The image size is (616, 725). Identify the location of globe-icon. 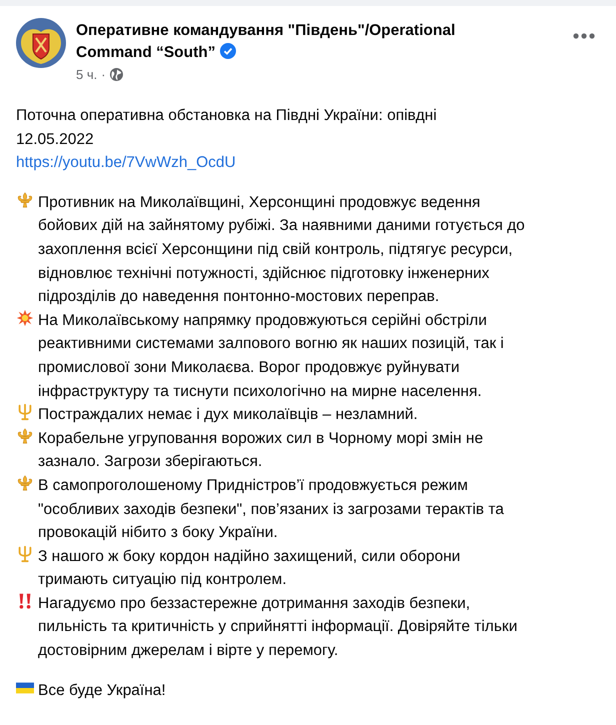
(116, 74).